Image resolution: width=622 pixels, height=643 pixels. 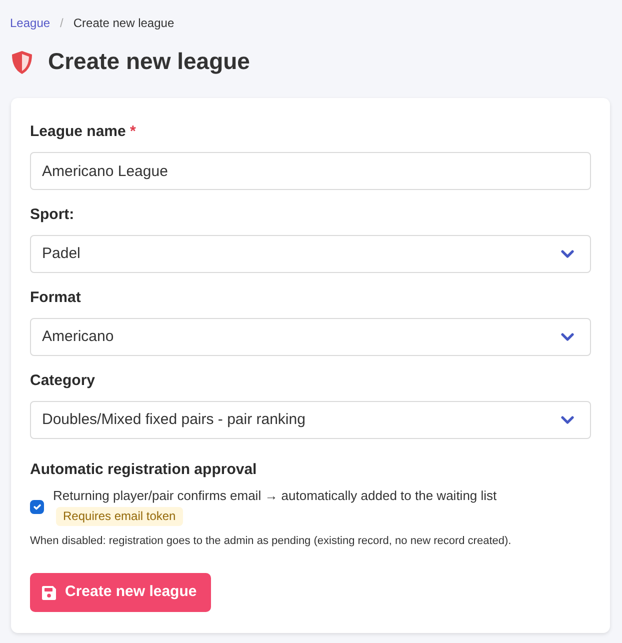 I want to click on select-field: Padel, so click(x=310, y=254).